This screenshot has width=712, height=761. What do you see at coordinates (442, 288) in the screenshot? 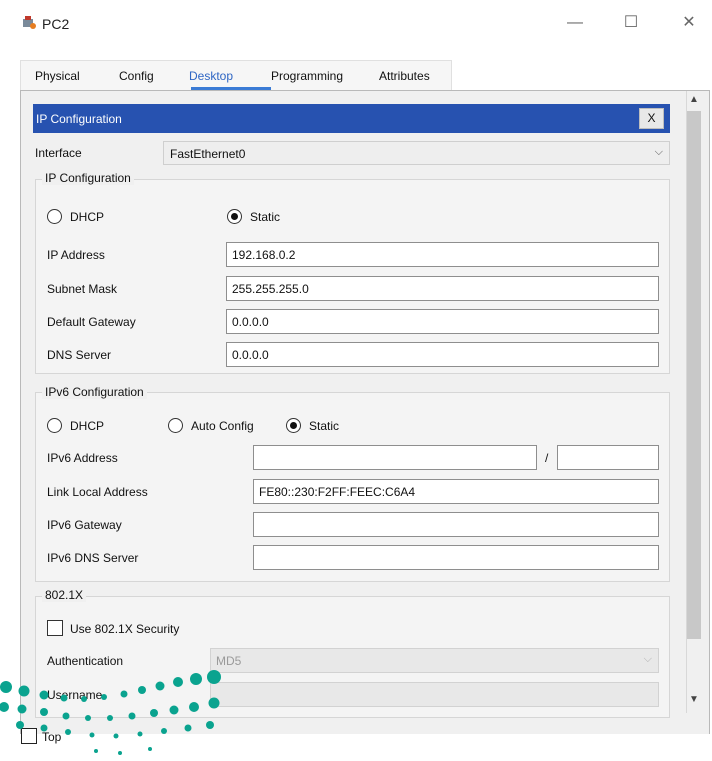
I see `subnet-mask-input: 255.255.255.0` at bounding box center [442, 288].